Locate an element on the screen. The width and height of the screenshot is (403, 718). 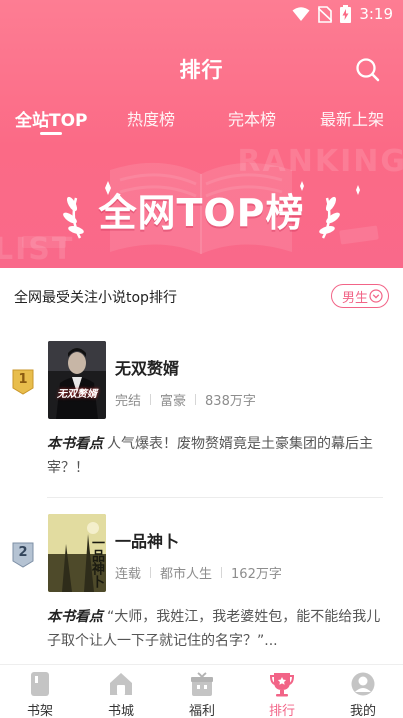
book-highlight: 本书看点 人气爆表！废物赘婿竟是土豪集团的幕后主宰？！ is located at coordinates (215, 456).